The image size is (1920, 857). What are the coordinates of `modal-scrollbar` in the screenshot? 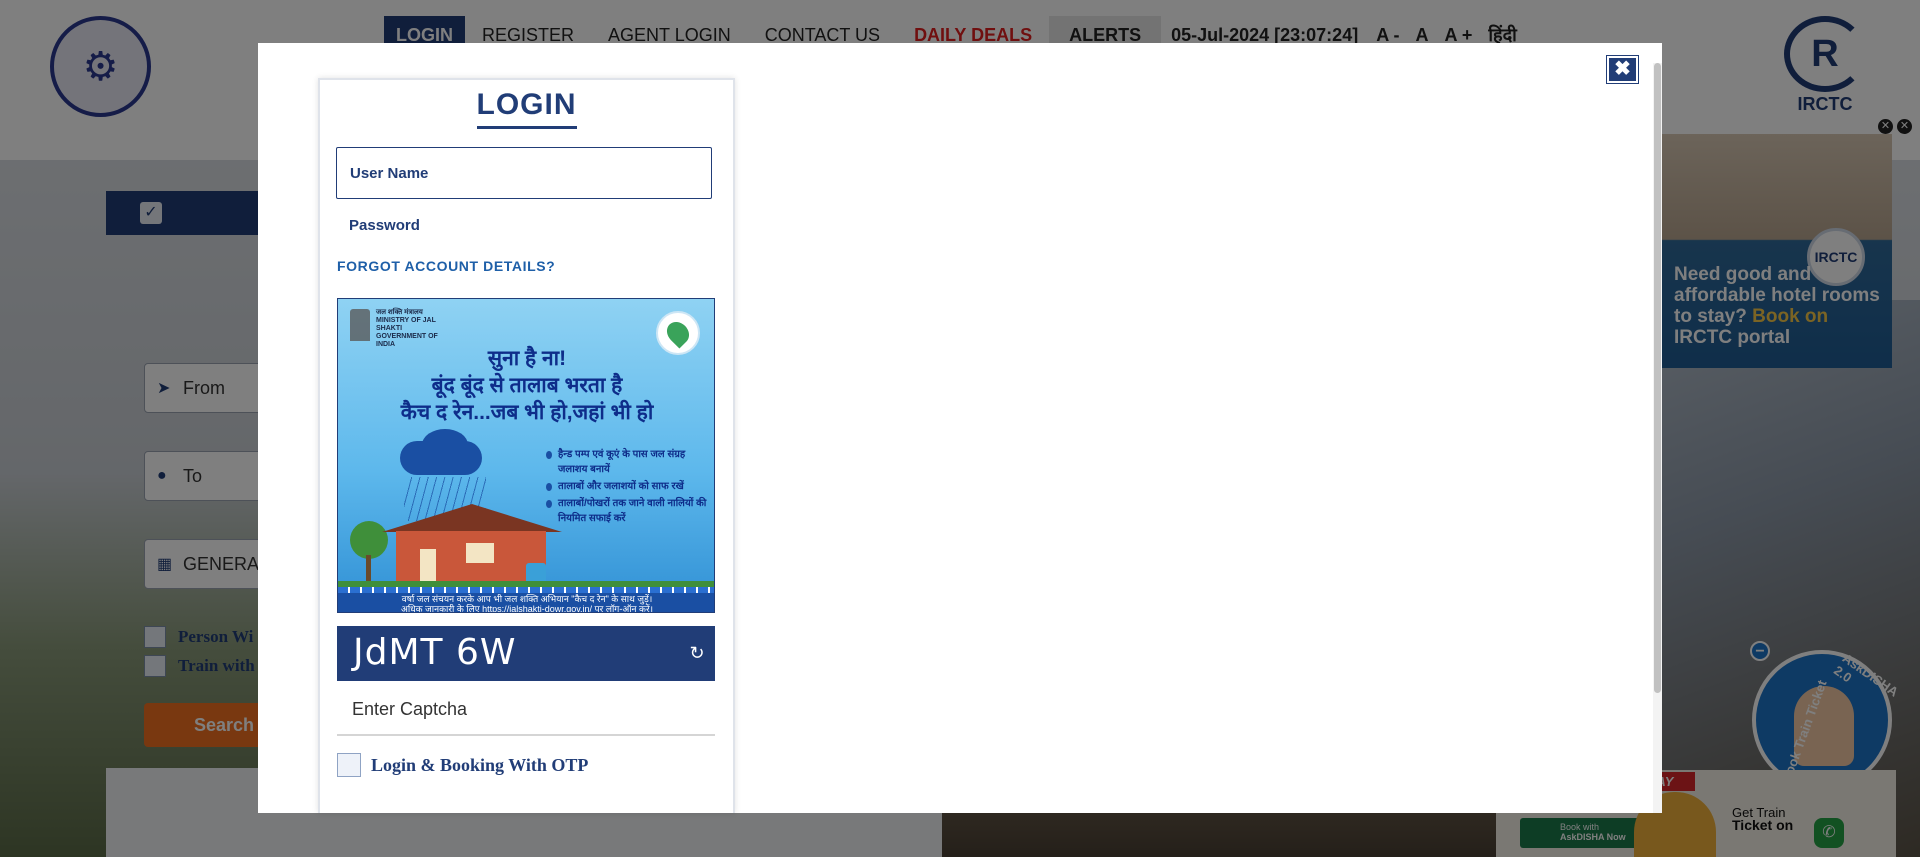 It's located at (1657, 438).